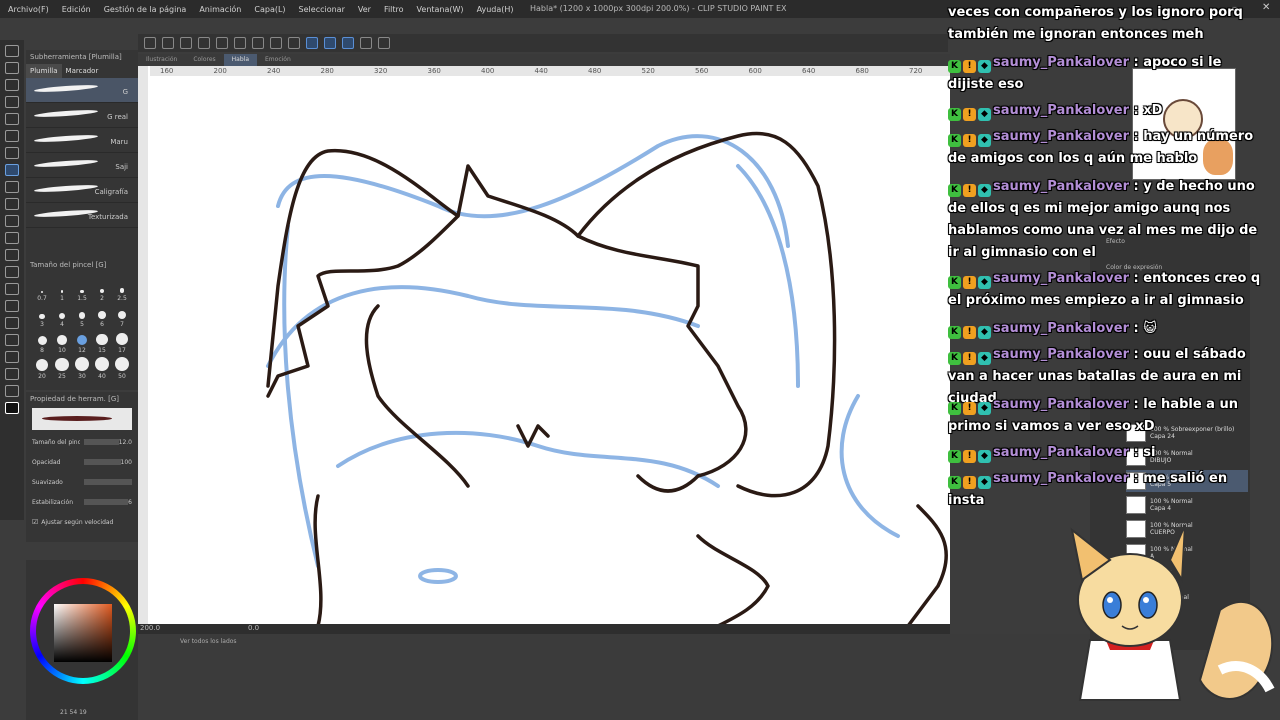 The width and height of the screenshot is (1280, 720). I want to click on brush-size-option: 20, so click(42, 367).